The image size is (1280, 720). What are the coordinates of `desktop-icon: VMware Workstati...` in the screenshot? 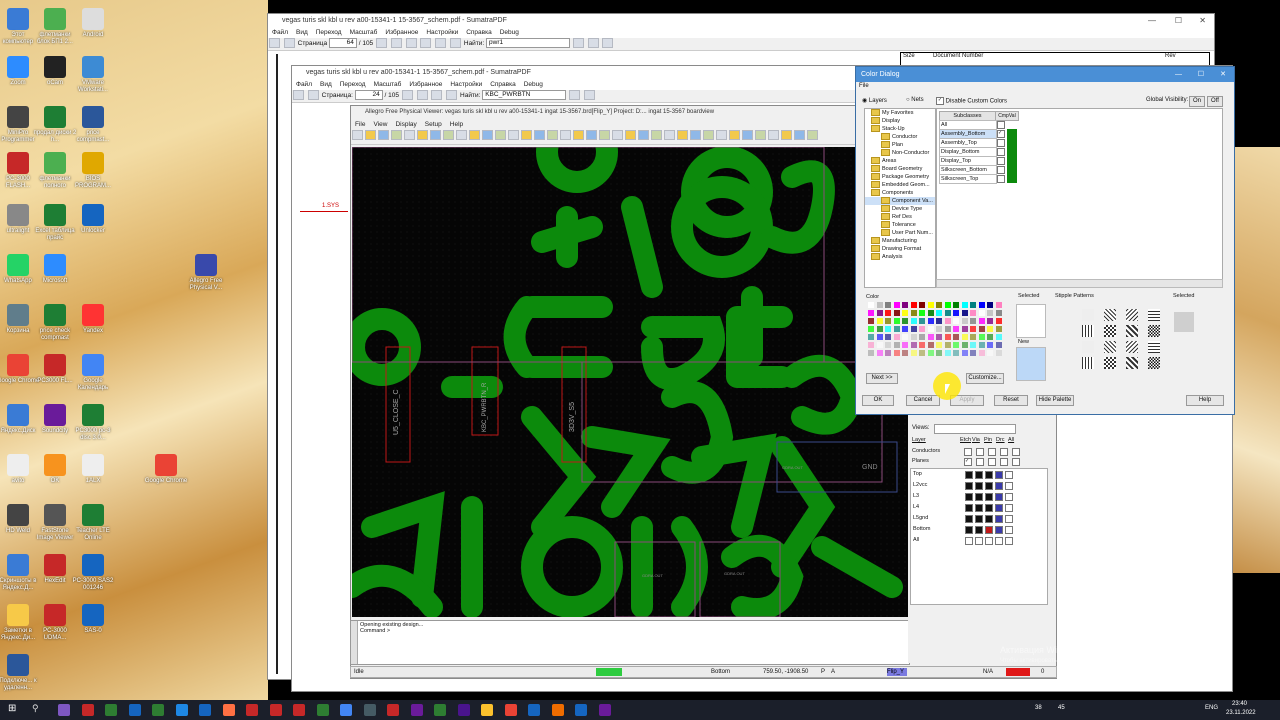 It's located at (93, 75).